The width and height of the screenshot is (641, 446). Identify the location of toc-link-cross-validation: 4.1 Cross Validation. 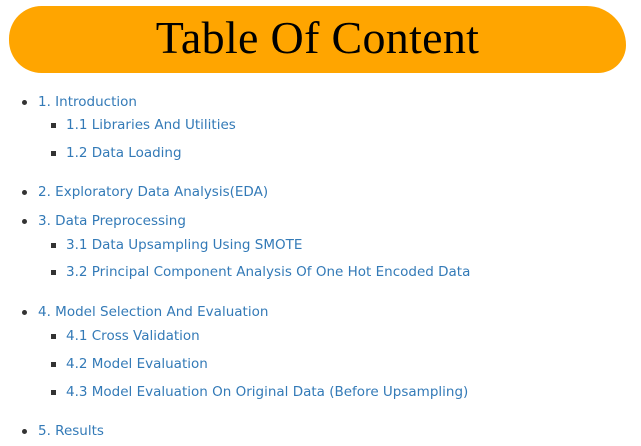
(133, 336).